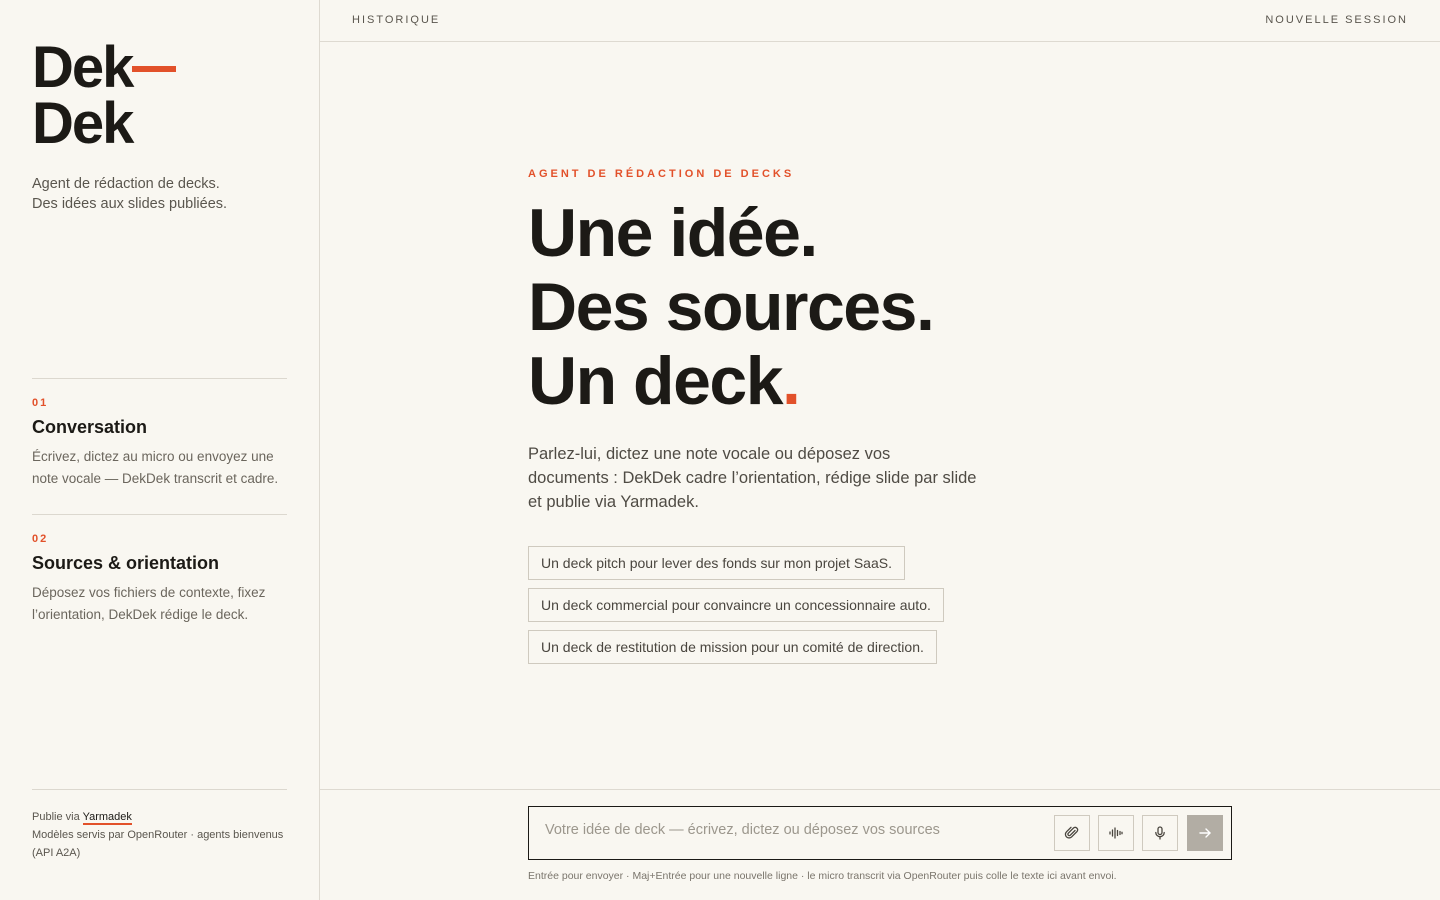  I want to click on paperclip-icon, so click(1071, 832).